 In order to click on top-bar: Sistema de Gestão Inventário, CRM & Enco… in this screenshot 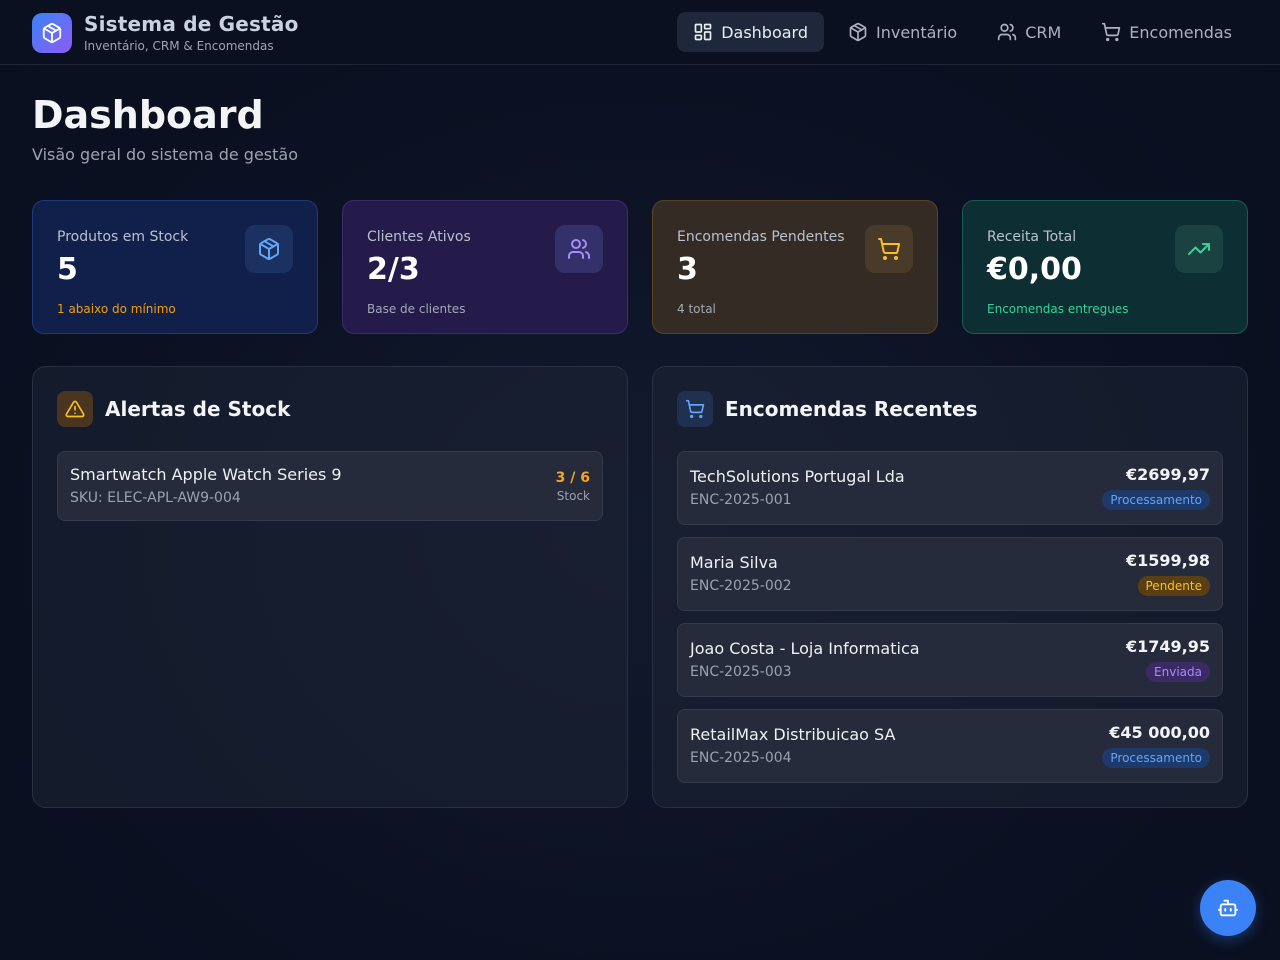, I will do `click(640, 32)`.